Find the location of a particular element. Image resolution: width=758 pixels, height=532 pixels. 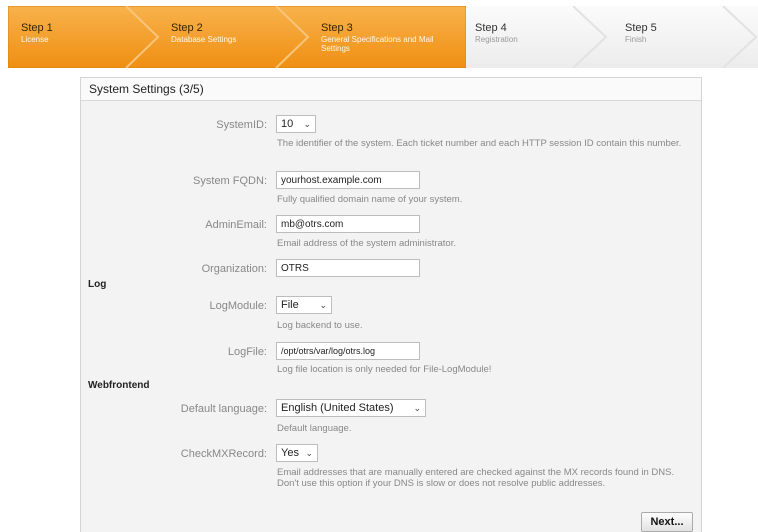

step-5: Step 5 Finish is located at coordinates (682, 37).